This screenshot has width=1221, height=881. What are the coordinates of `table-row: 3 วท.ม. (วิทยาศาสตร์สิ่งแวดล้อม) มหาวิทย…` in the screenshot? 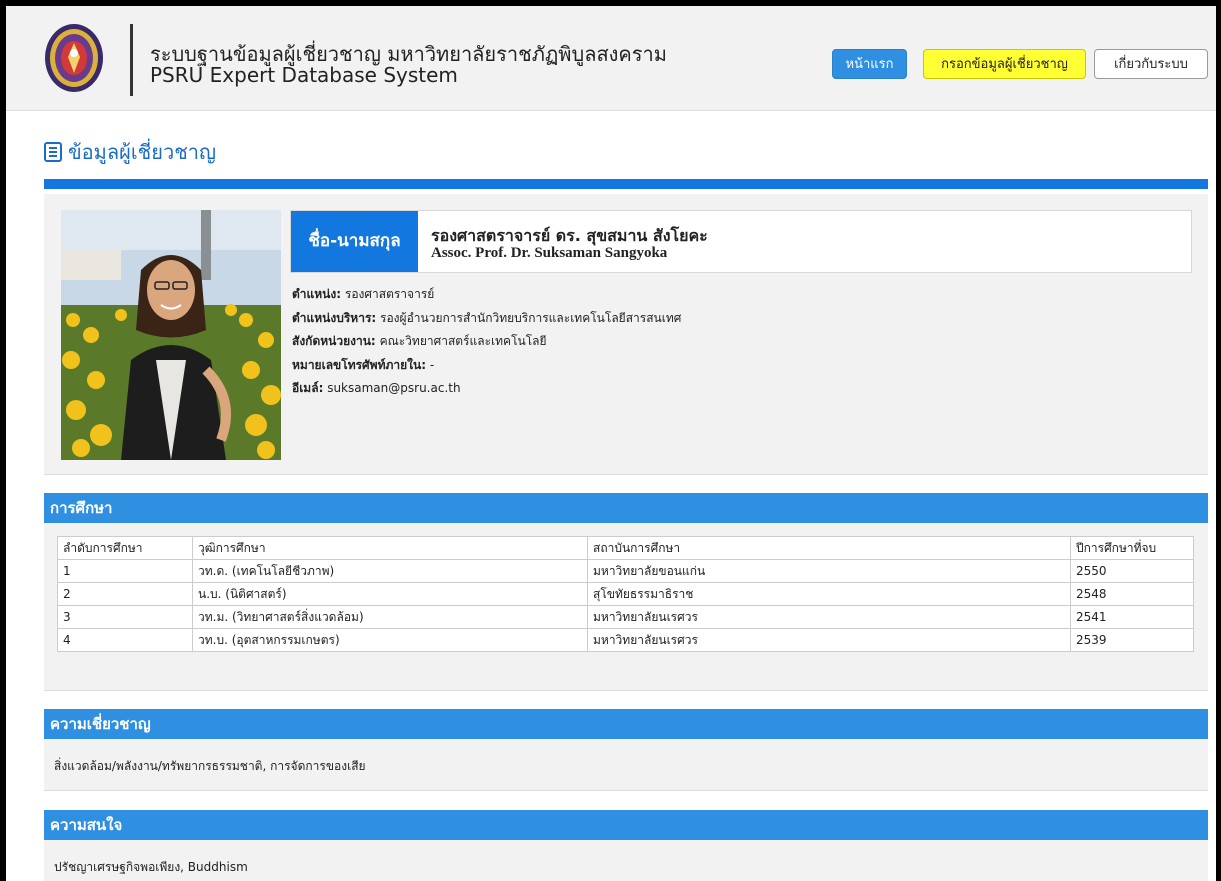 It's located at (625, 617).